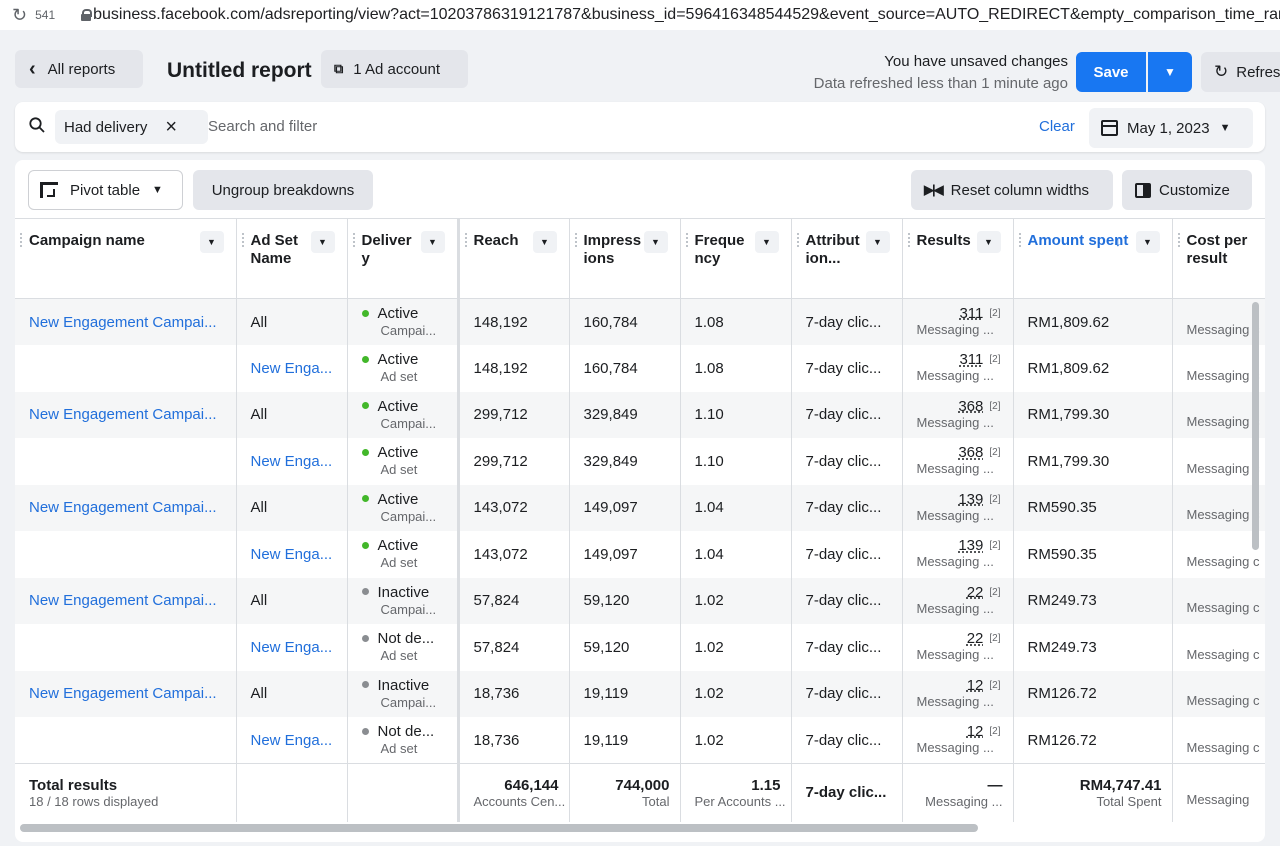 This screenshot has height=846, width=1280. What do you see at coordinates (79, 69) in the screenshot?
I see `all-reports-button: ‹ All reports` at bounding box center [79, 69].